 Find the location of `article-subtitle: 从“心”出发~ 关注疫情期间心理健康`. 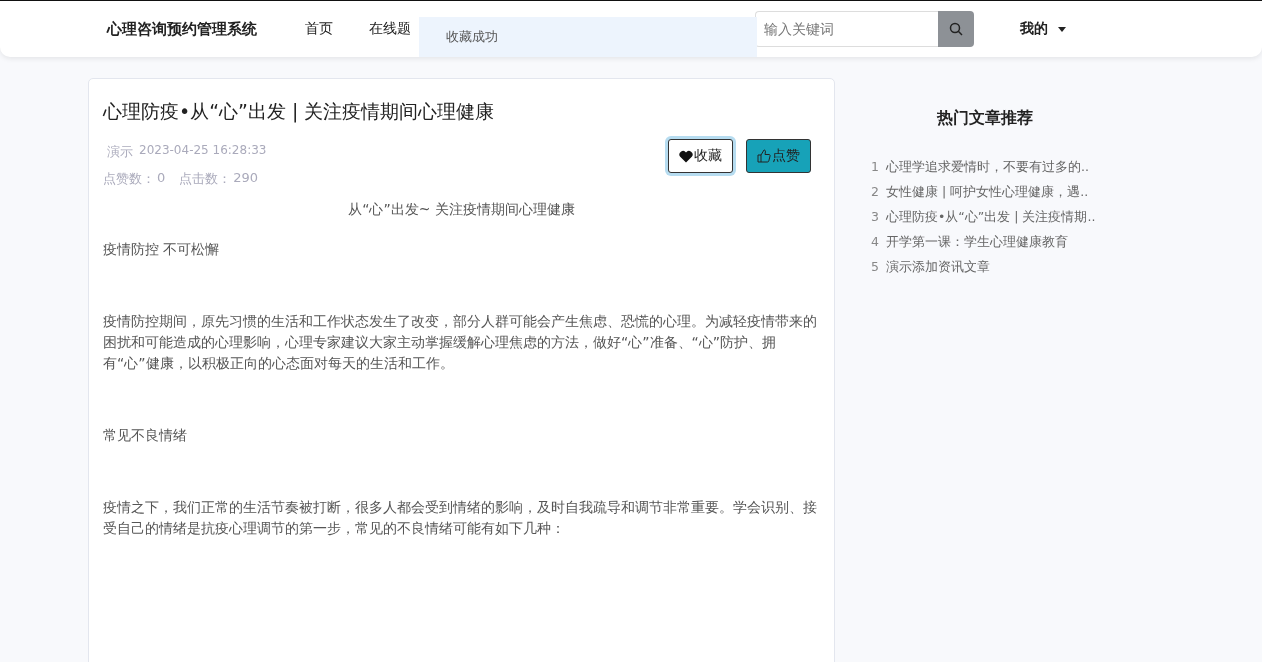

article-subtitle: 从“心”出发~ 关注疫情期间心理健康 is located at coordinates (461, 210).